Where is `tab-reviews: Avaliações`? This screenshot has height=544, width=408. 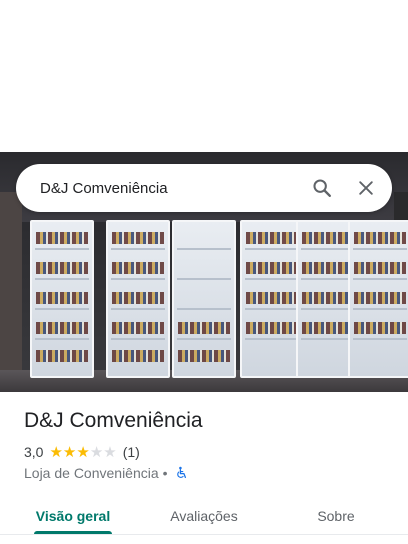 tab-reviews: Avaliações is located at coordinates (204, 516).